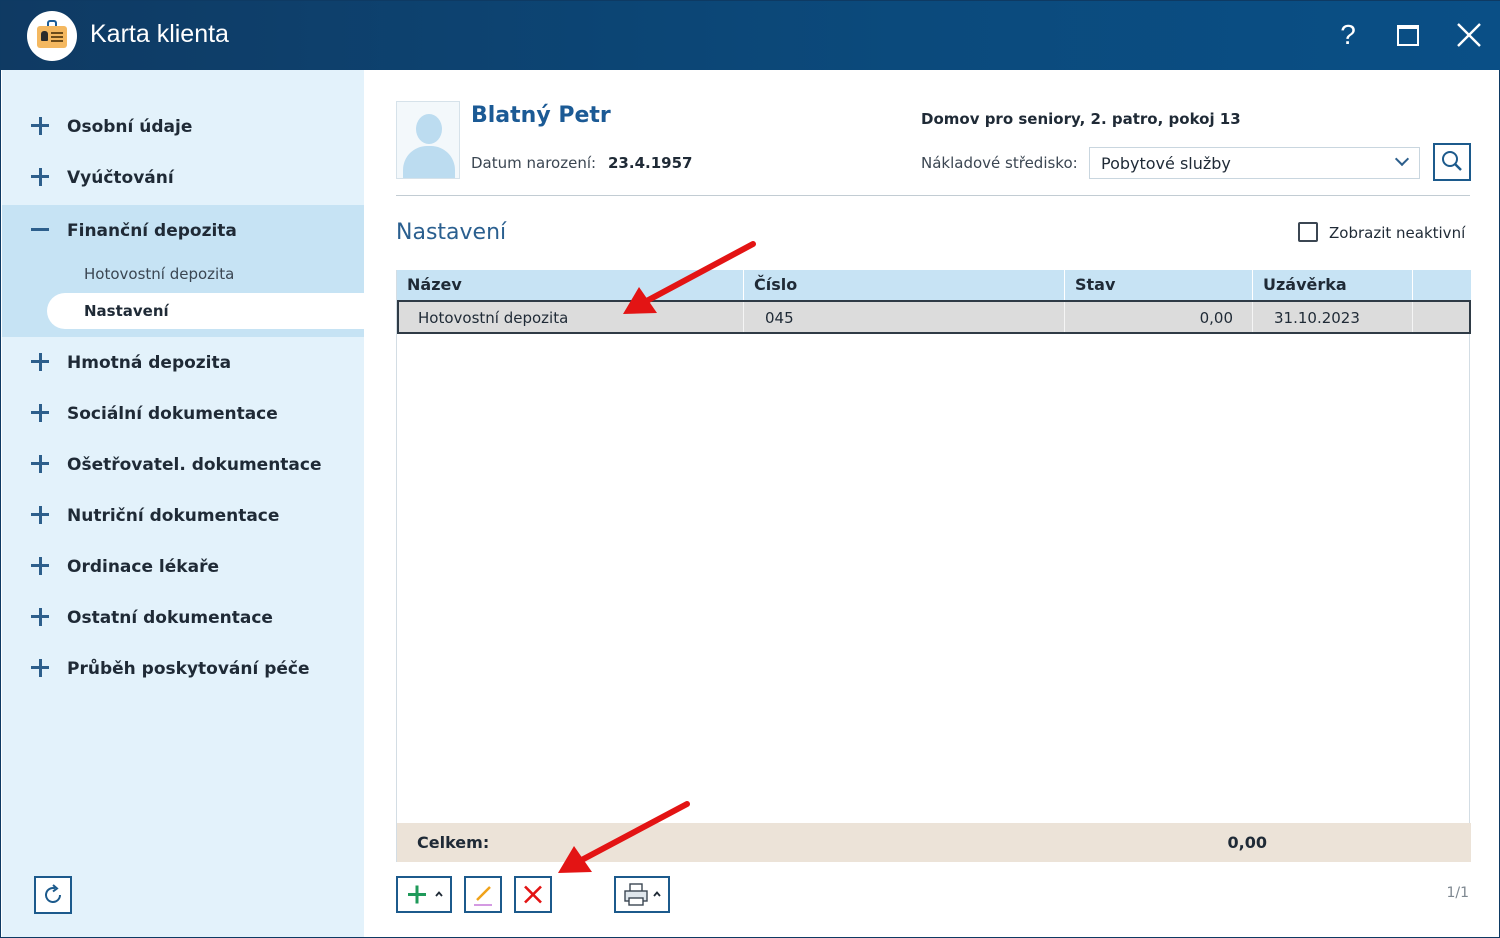 The width and height of the screenshot is (1500, 938). Describe the element at coordinates (1159, 285) in the screenshot. I see `column-header-stav: Stav` at that location.